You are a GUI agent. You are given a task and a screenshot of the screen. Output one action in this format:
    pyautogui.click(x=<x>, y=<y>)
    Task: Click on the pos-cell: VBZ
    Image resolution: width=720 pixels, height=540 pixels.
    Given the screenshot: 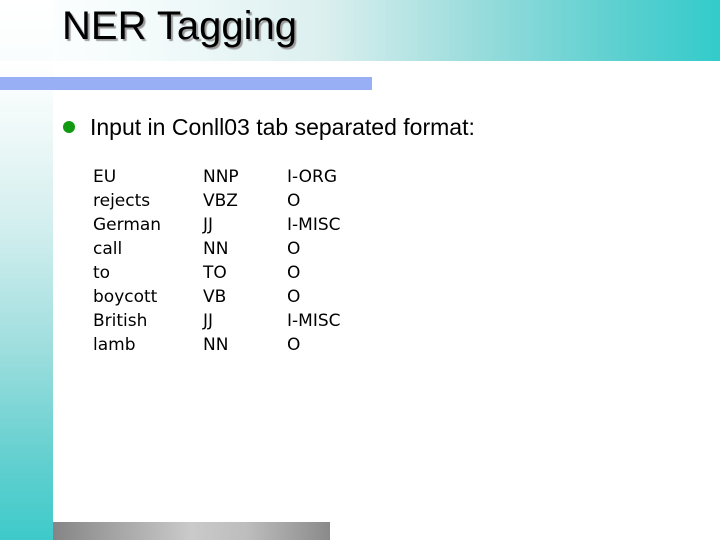 What is the action you would take?
    pyautogui.click(x=220, y=201)
    